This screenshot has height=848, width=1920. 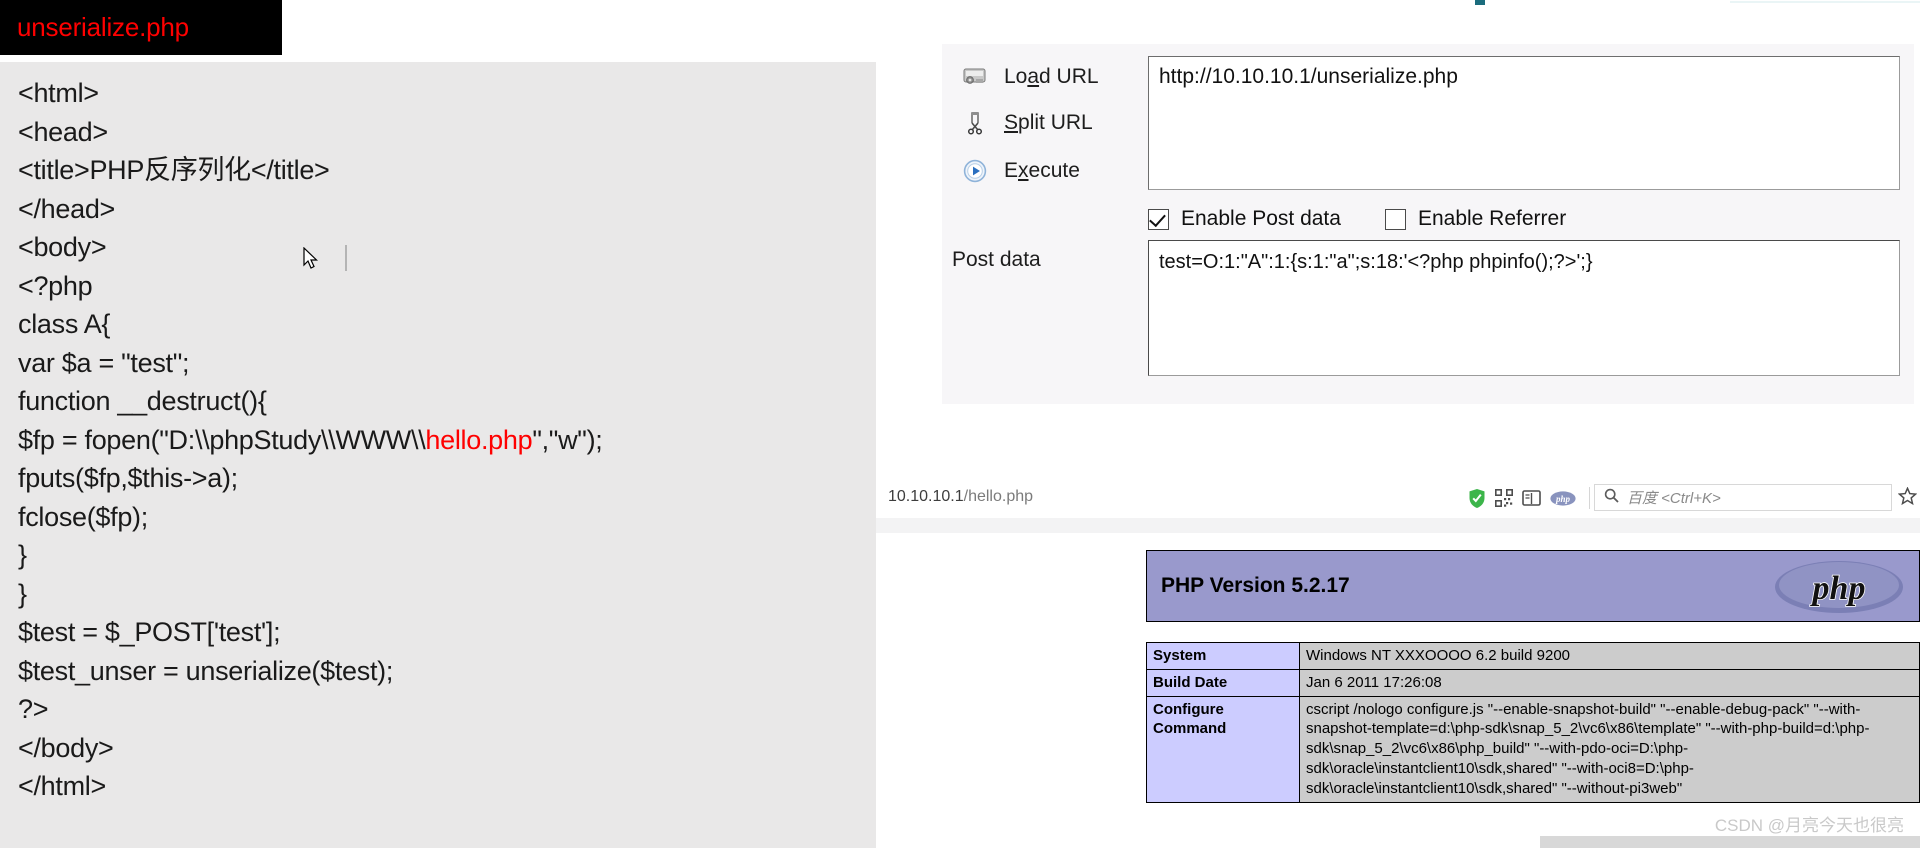 What do you see at coordinates (62, 247) in the screenshot?
I see `code-line: <body>` at bounding box center [62, 247].